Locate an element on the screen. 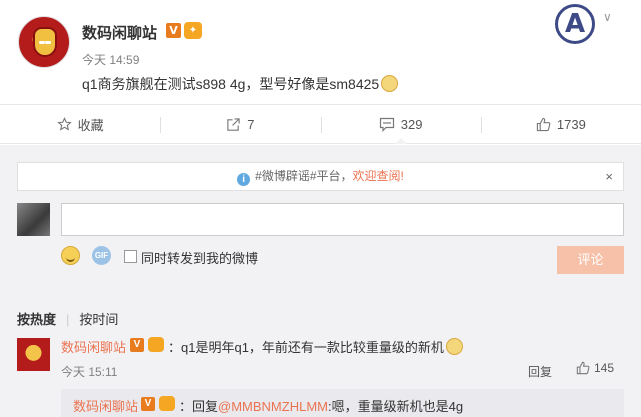 The image size is (641, 417). sub-reply-author: 数码闲聊站 is located at coordinates (105, 405).